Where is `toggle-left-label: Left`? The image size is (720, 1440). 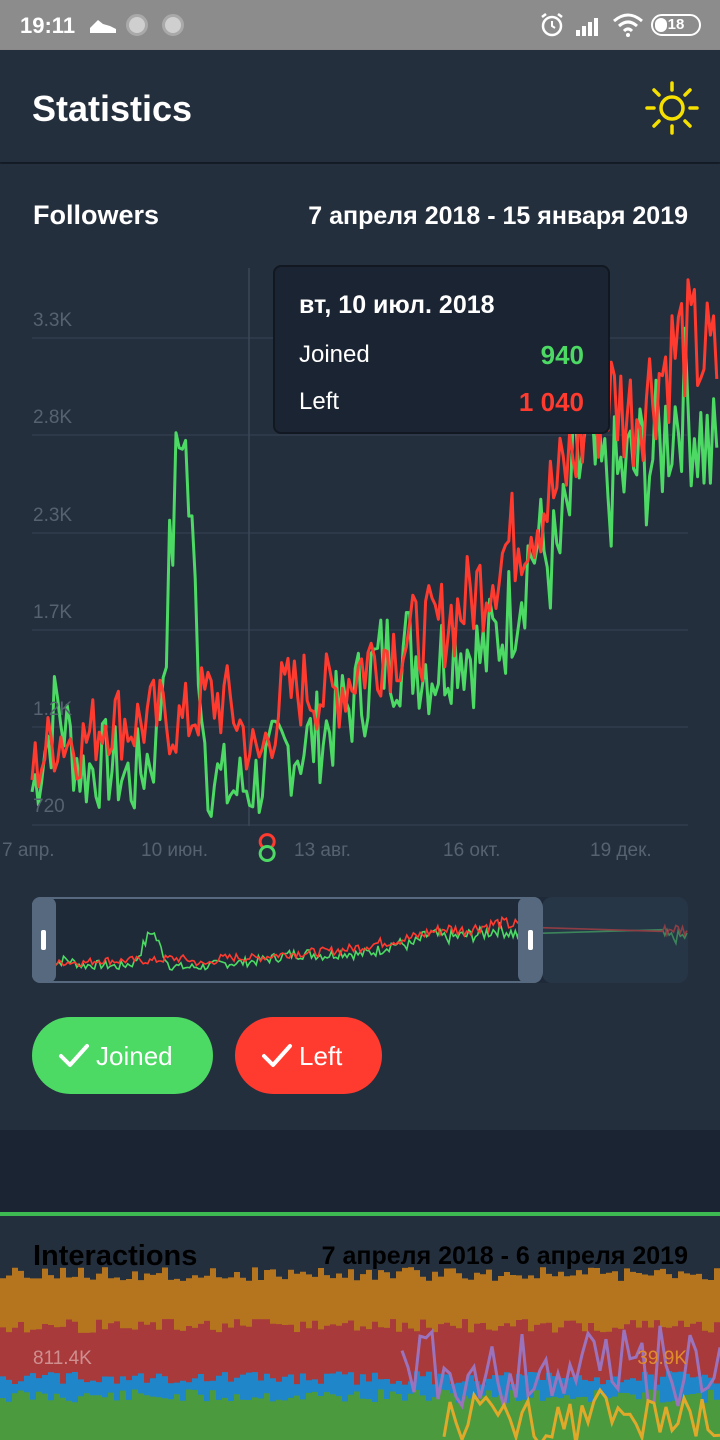 toggle-left-label: Left is located at coordinates (321, 1056).